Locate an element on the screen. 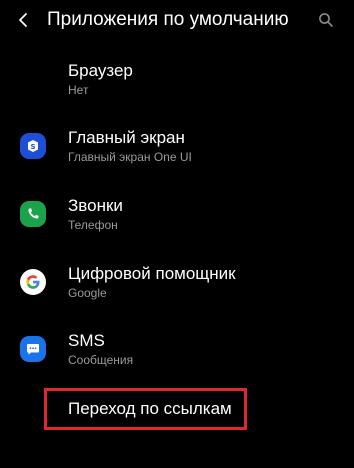 The height and width of the screenshot is (468, 354). chevron-left-icon is located at coordinates (23, 20).